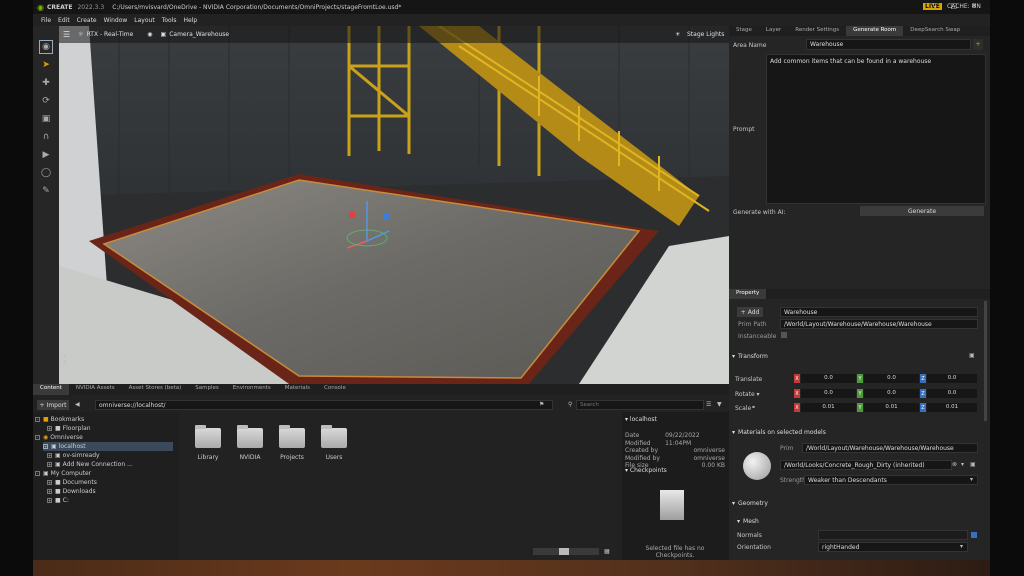  I want to click on thumbnail-size-slider, so click(566, 551).